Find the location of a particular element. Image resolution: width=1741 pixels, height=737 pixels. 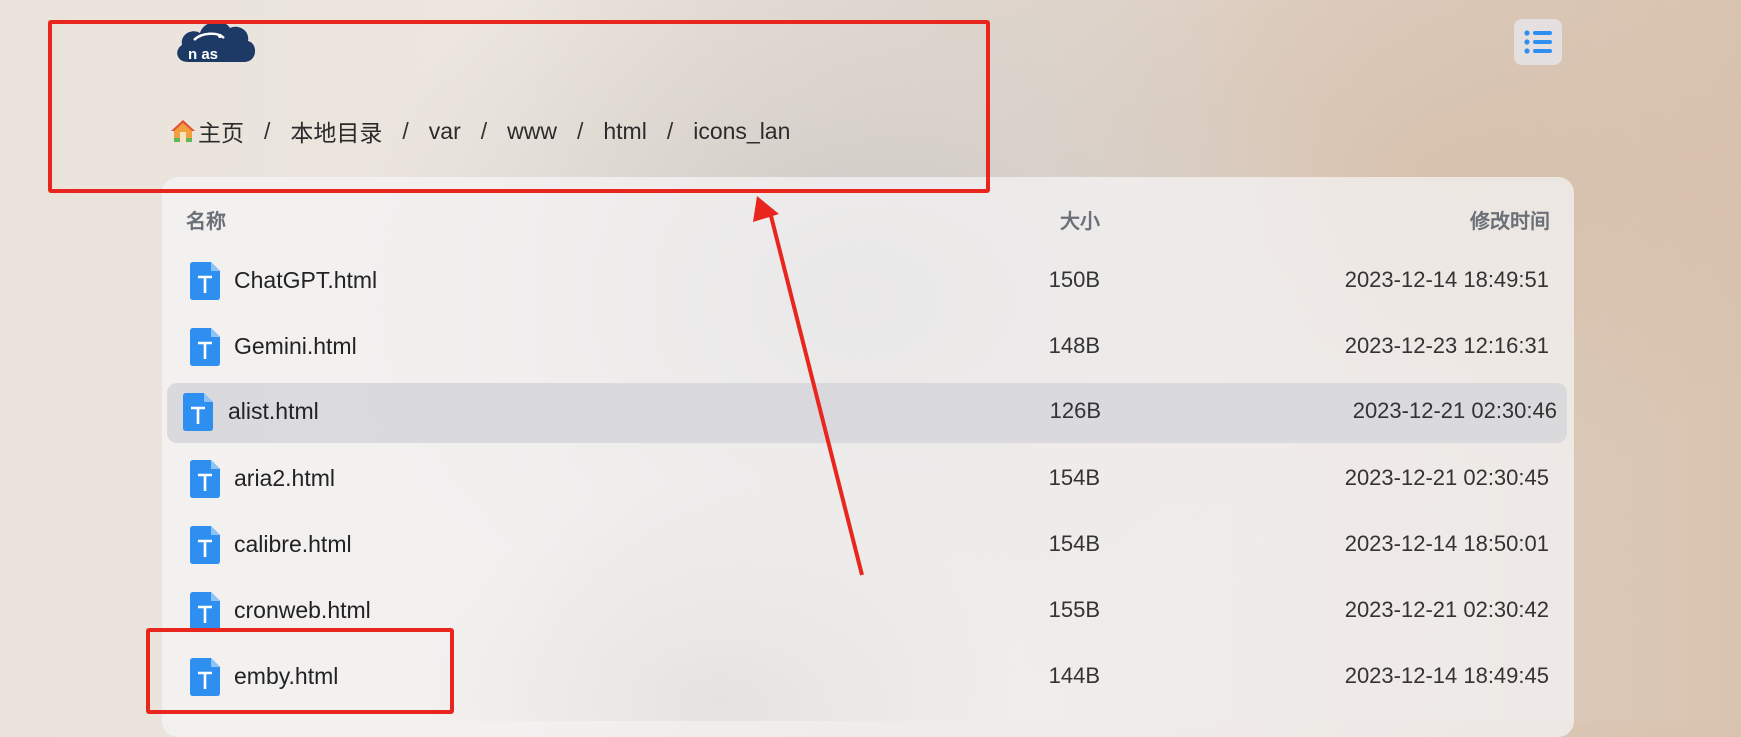

file-row: Gemini.html 148B 2023-12-23 12:16:31 is located at coordinates (875, 348).